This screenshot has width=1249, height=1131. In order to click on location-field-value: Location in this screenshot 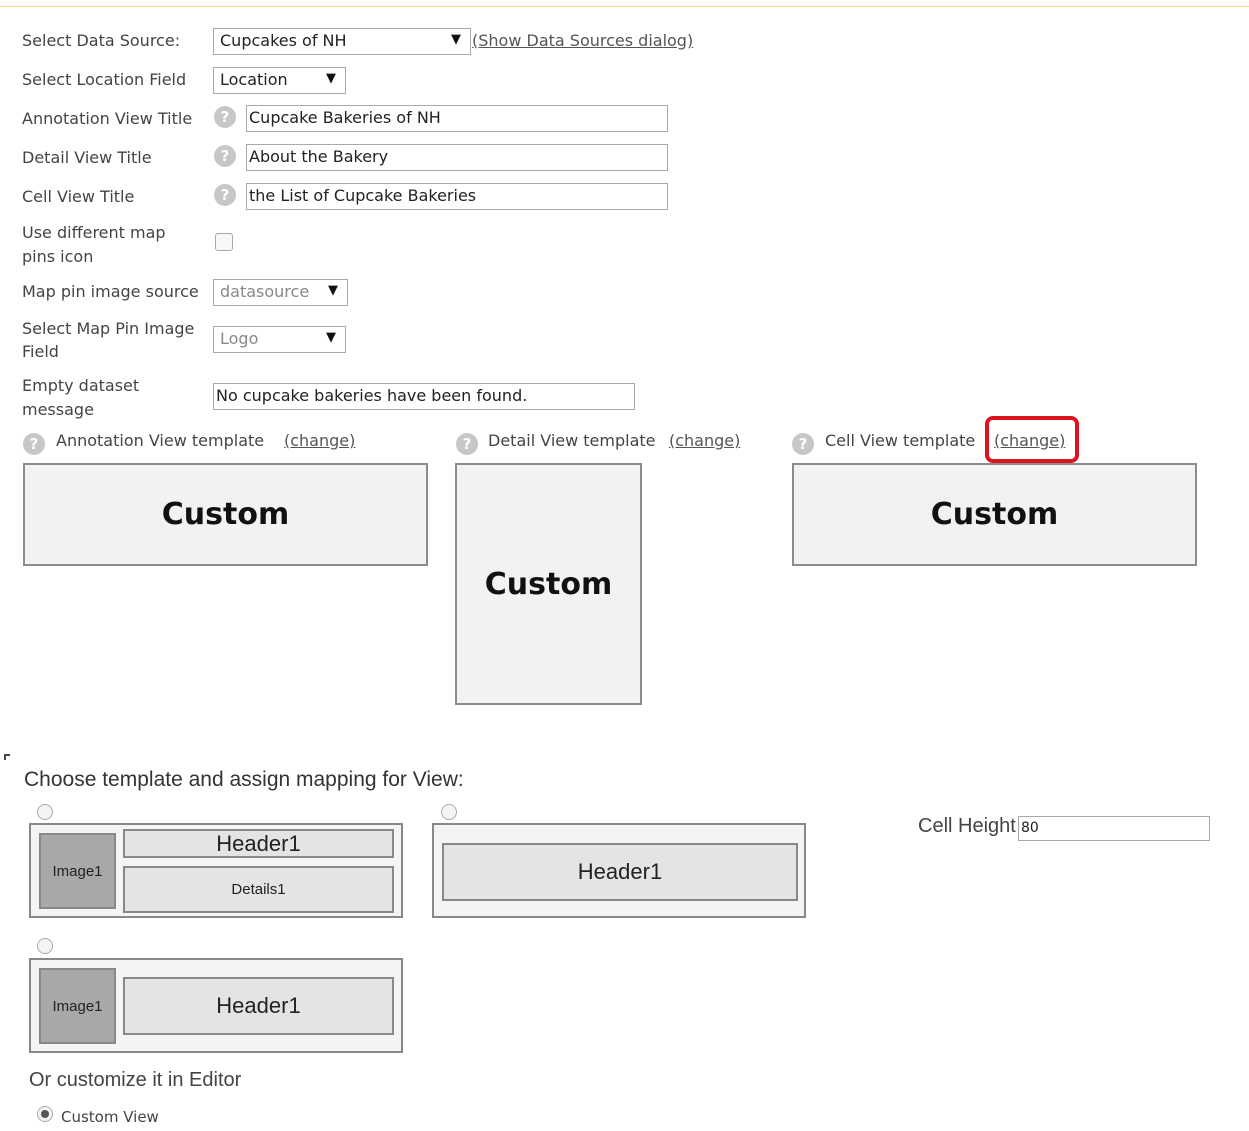, I will do `click(254, 79)`.